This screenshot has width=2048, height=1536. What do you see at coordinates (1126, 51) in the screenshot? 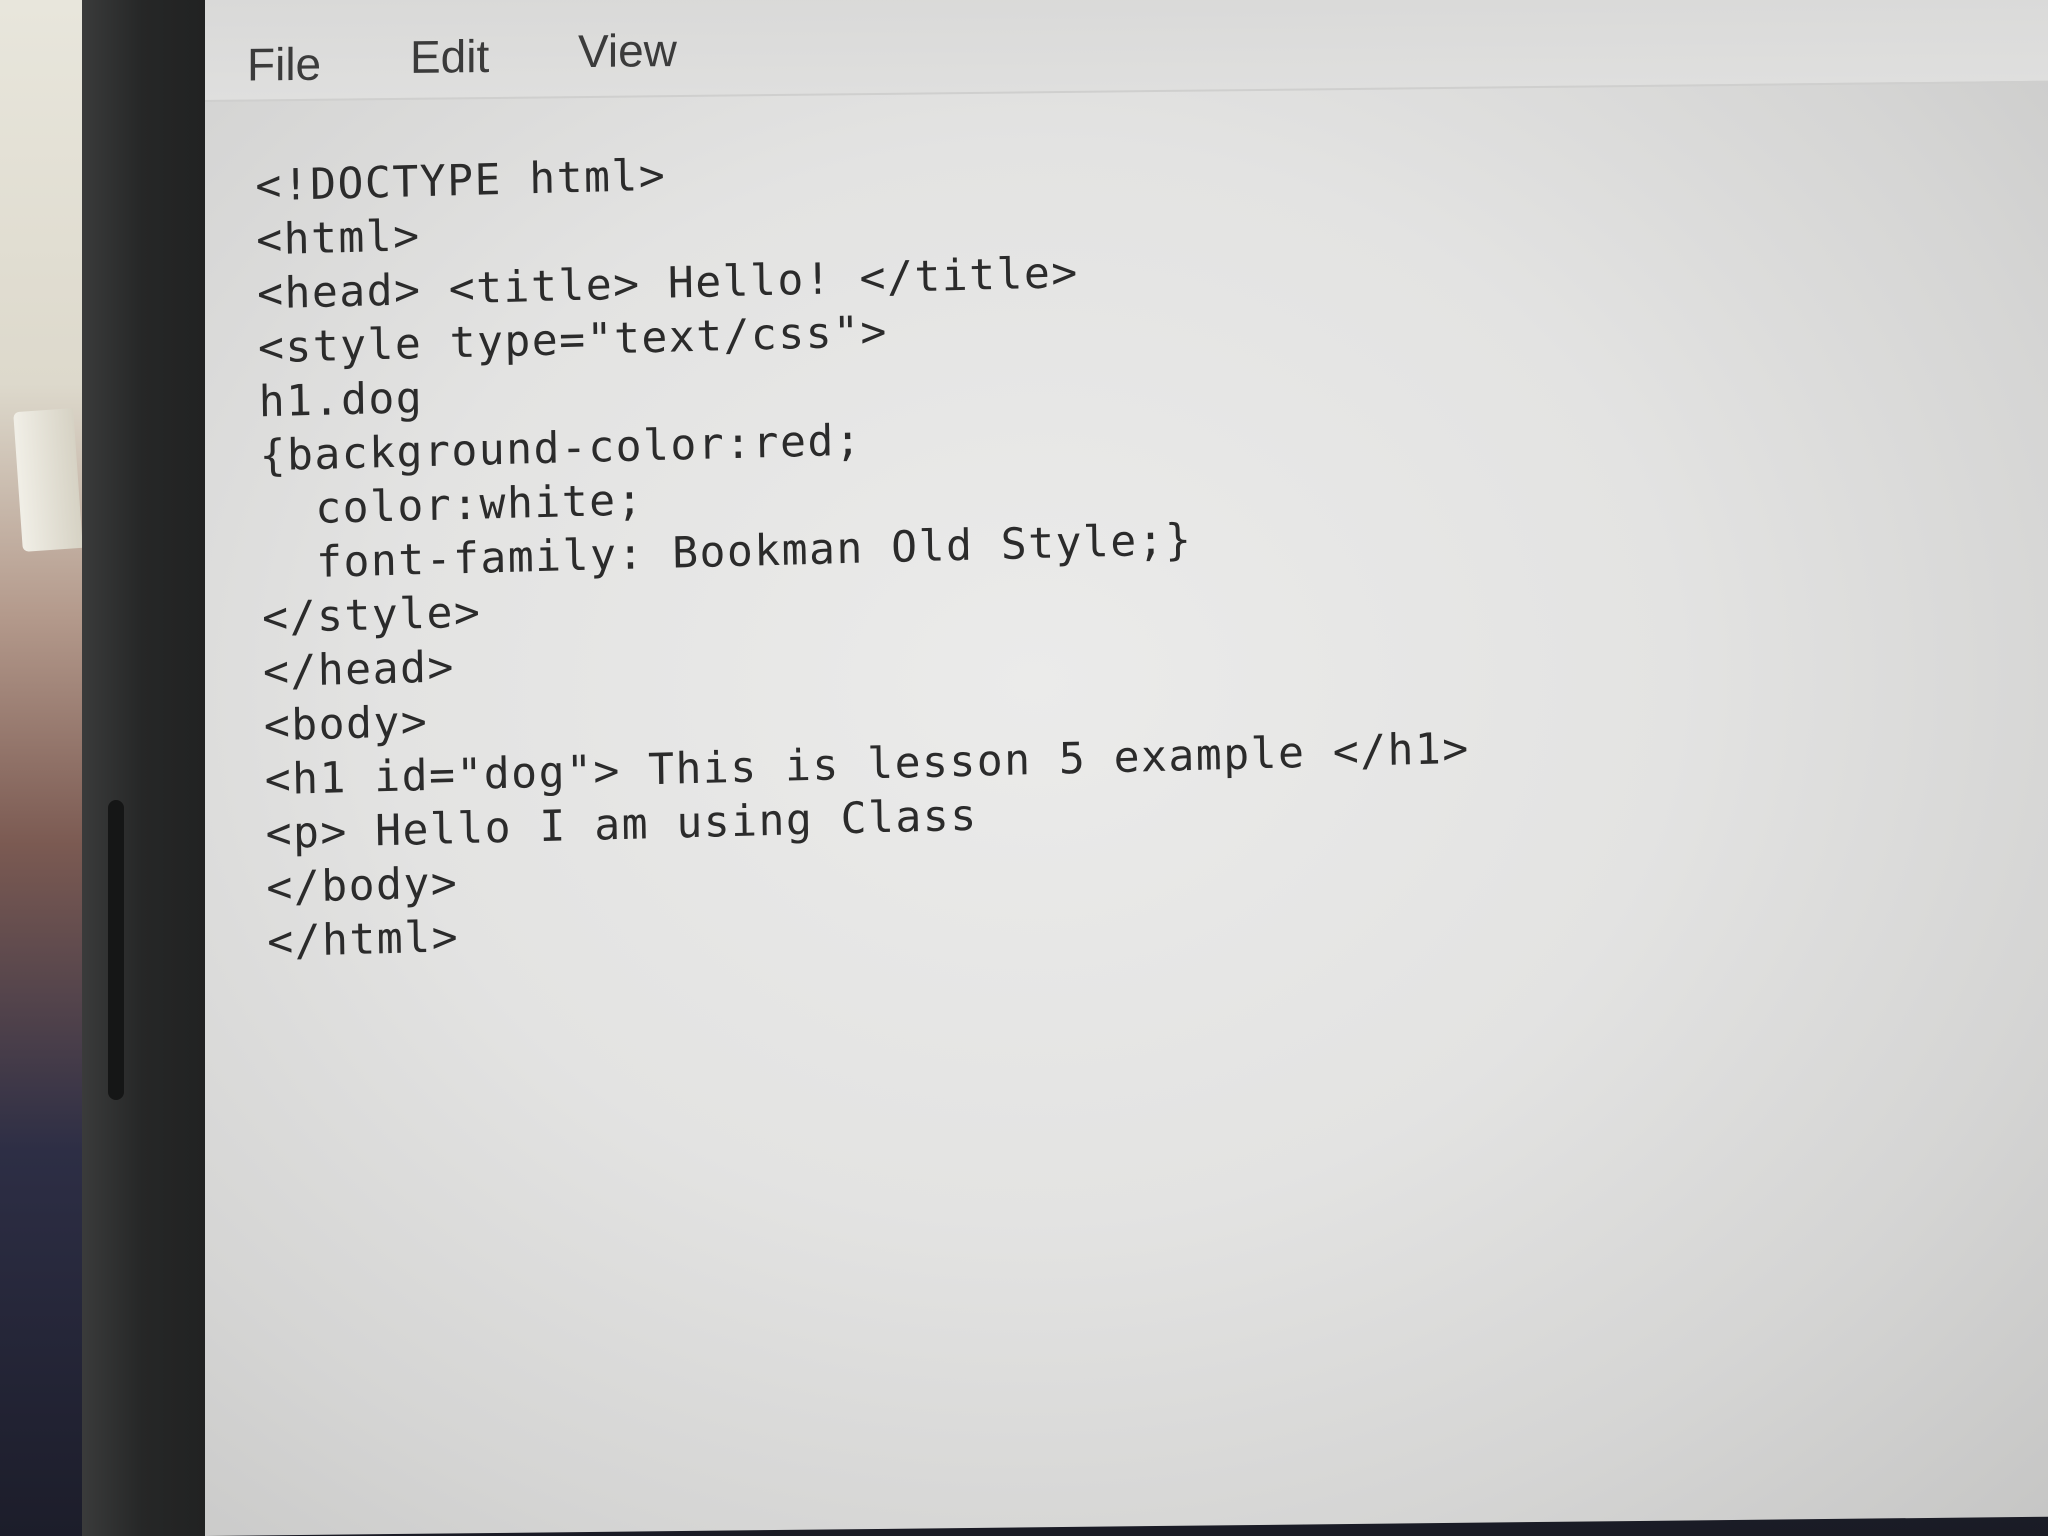
I see `menu-bar: File Edit View` at bounding box center [1126, 51].